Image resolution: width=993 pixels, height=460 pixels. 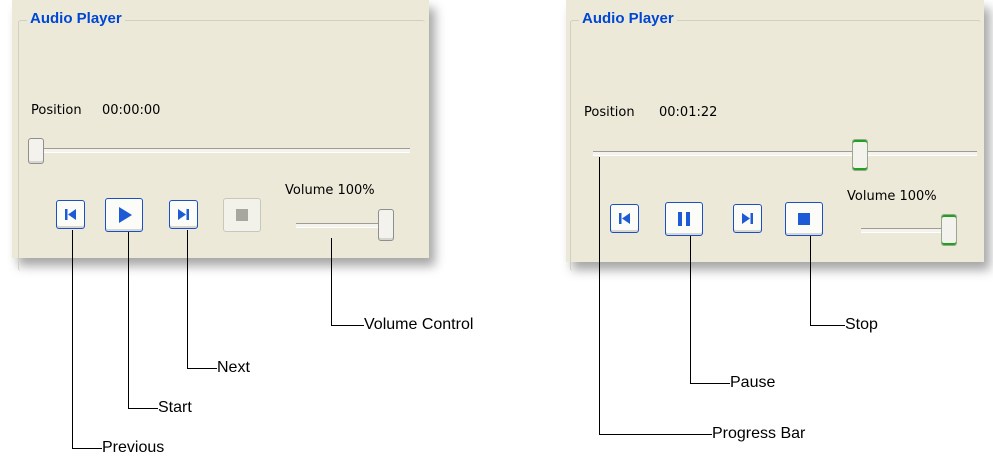 What do you see at coordinates (133, 447) in the screenshot?
I see `callout-previous: Previous` at bounding box center [133, 447].